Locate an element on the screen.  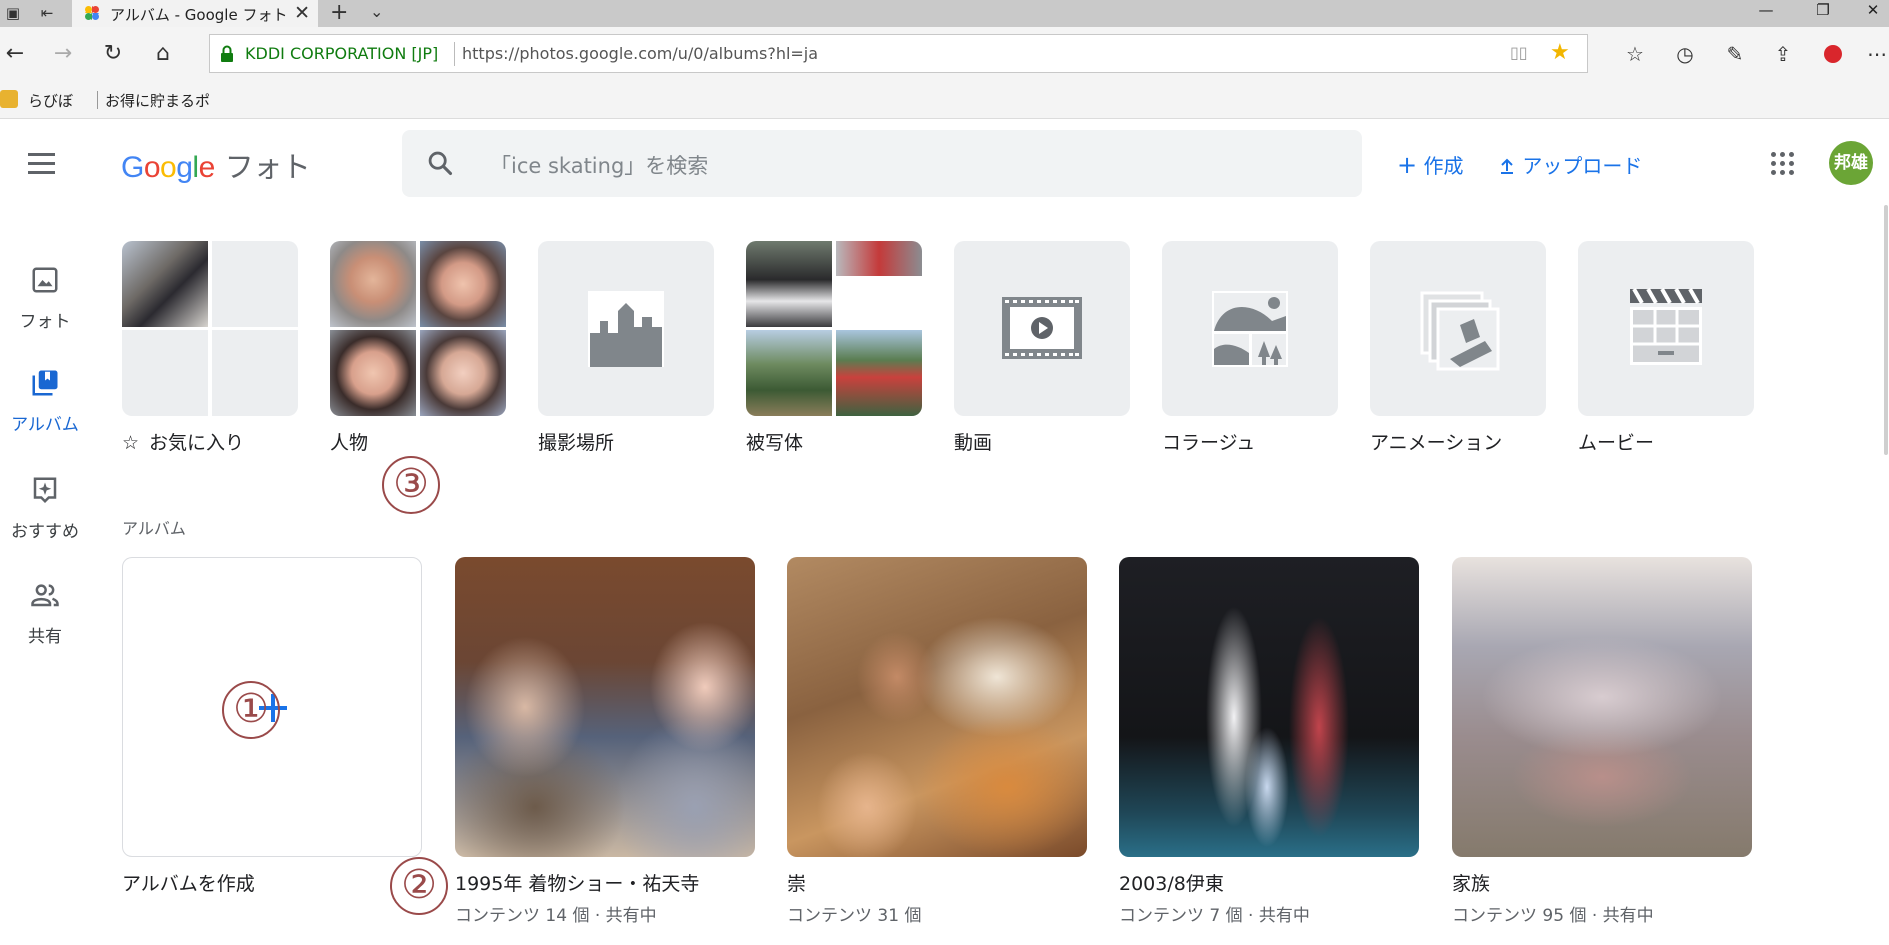
upload-icon is located at coordinates (1507, 166).